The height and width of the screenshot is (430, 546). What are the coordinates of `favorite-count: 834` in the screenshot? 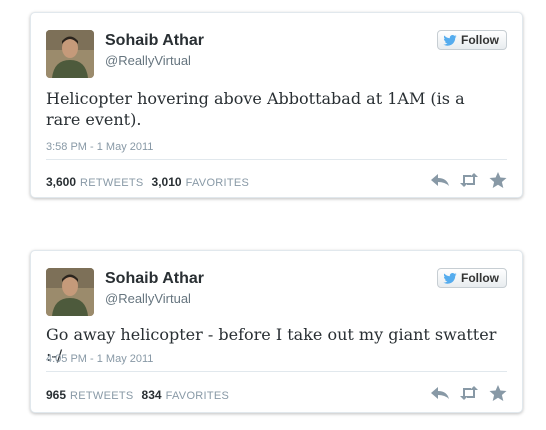 It's located at (152, 395).